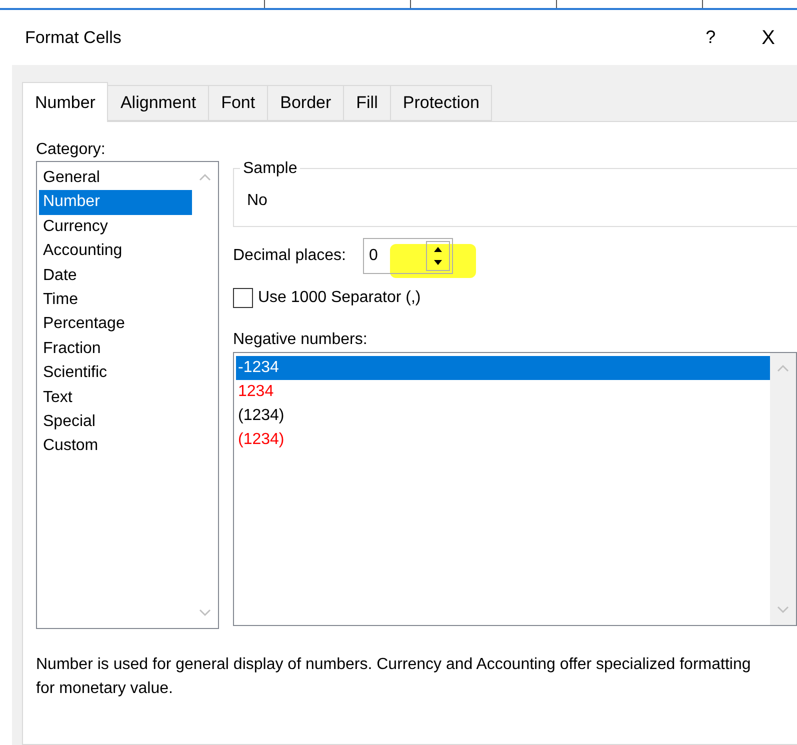 Image resolution: width=797 pixels, height=745 pixels. I want to click on tab: Protection, so click(441, 103).